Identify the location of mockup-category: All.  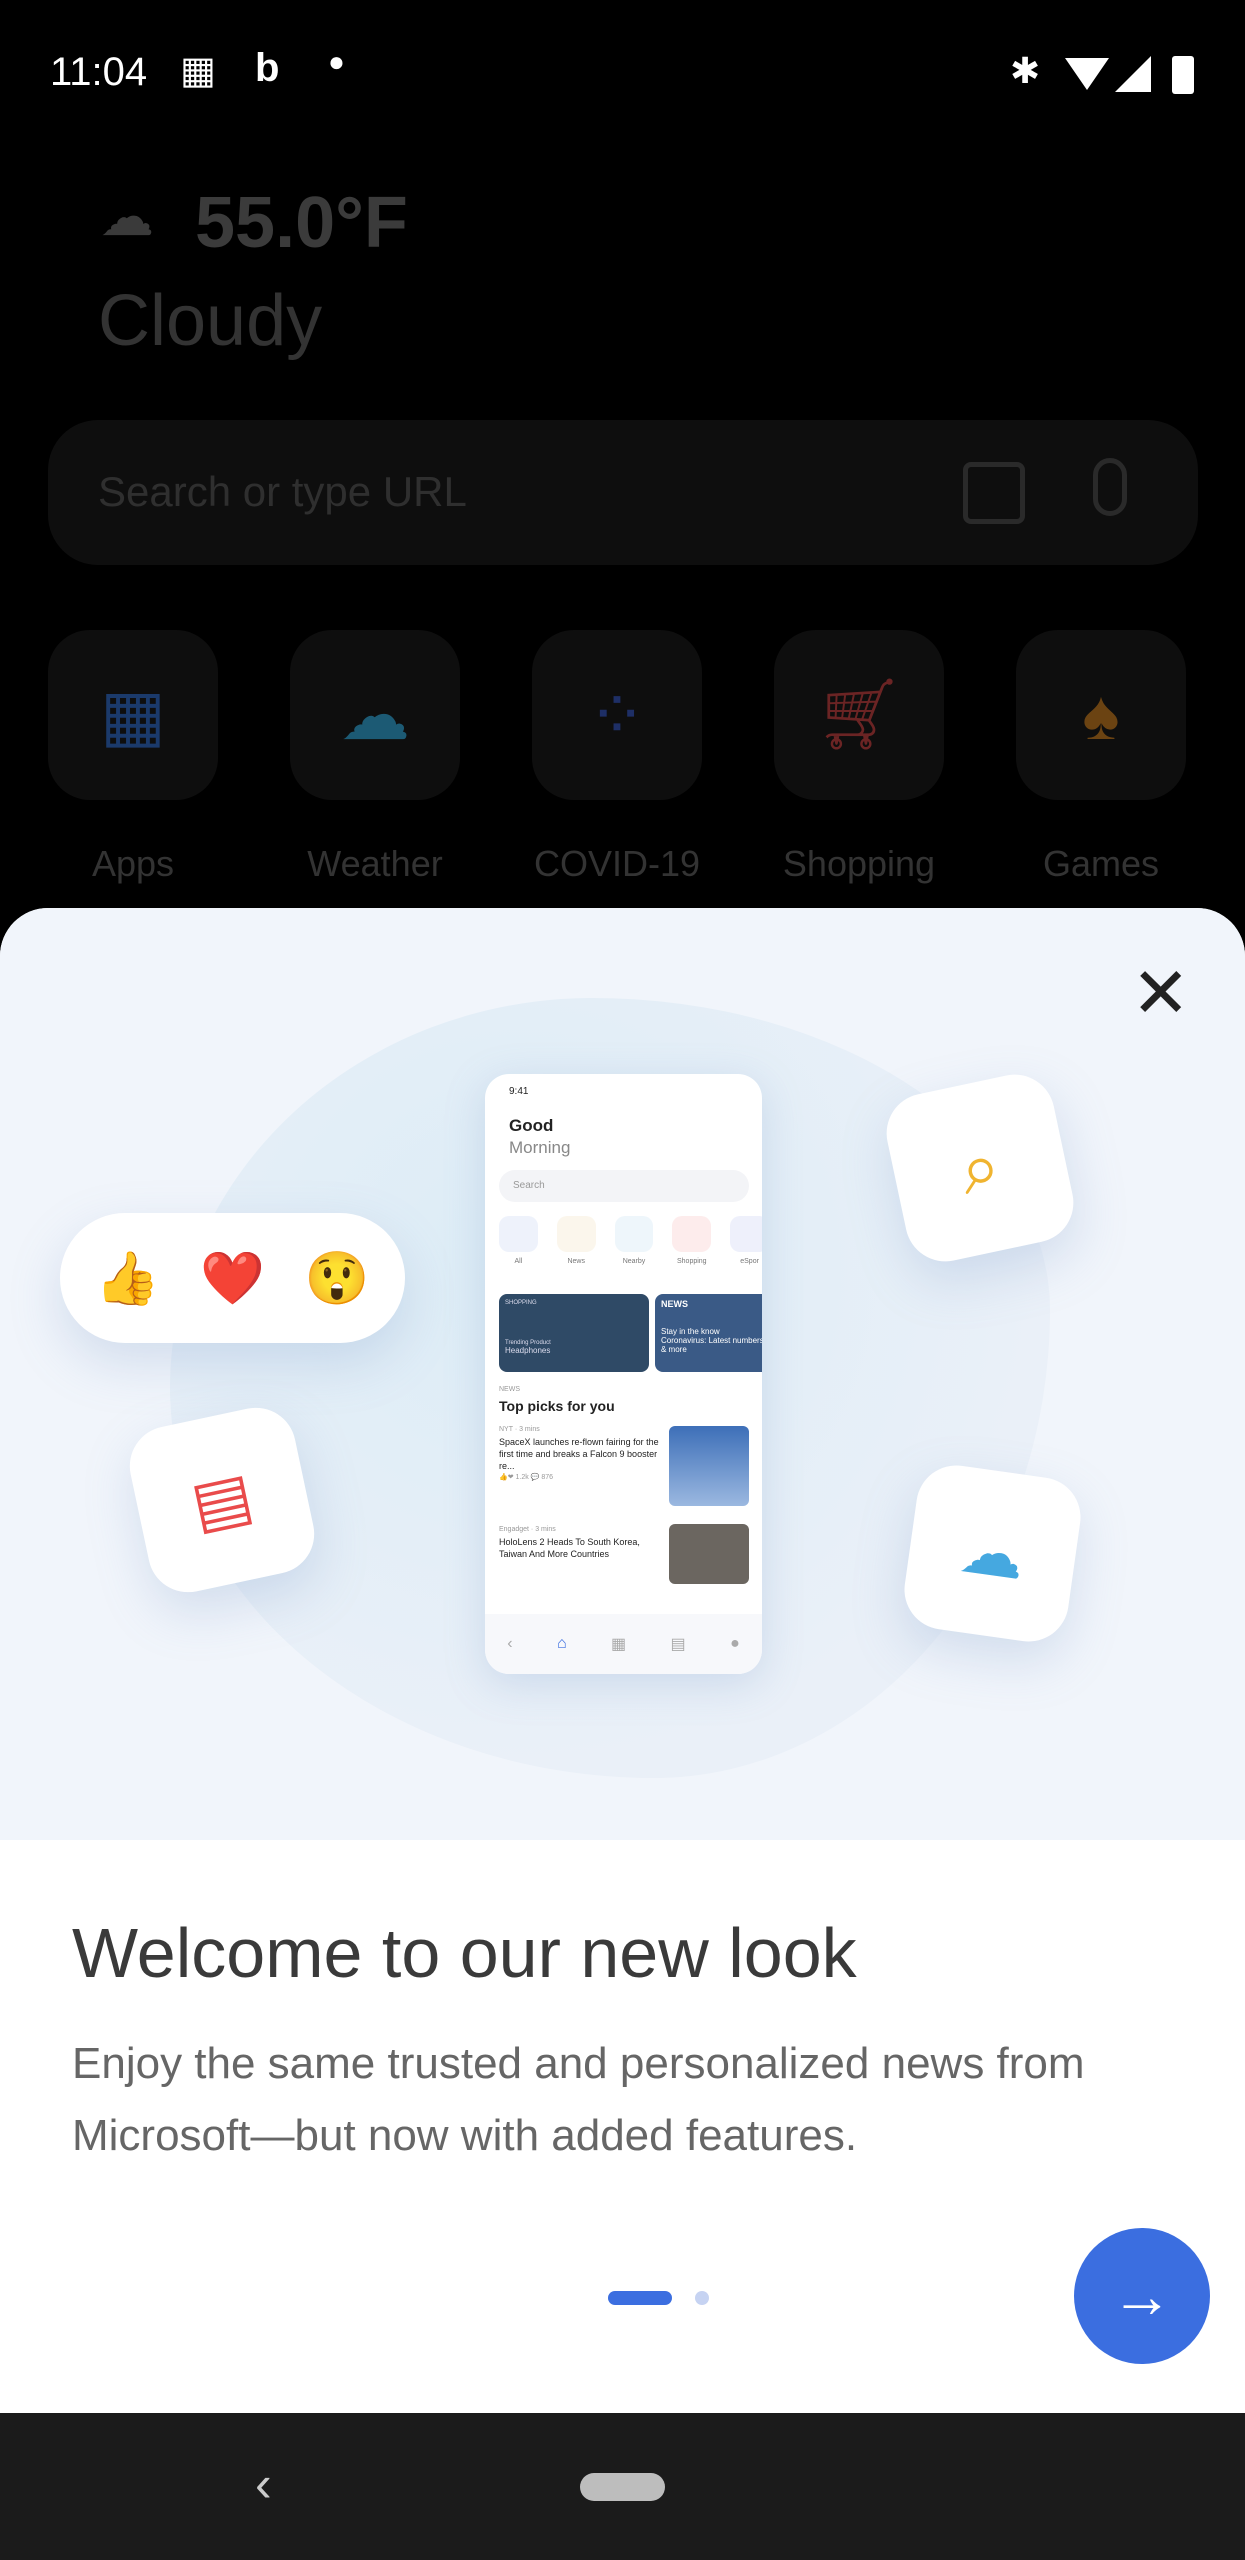
(518, 1261).